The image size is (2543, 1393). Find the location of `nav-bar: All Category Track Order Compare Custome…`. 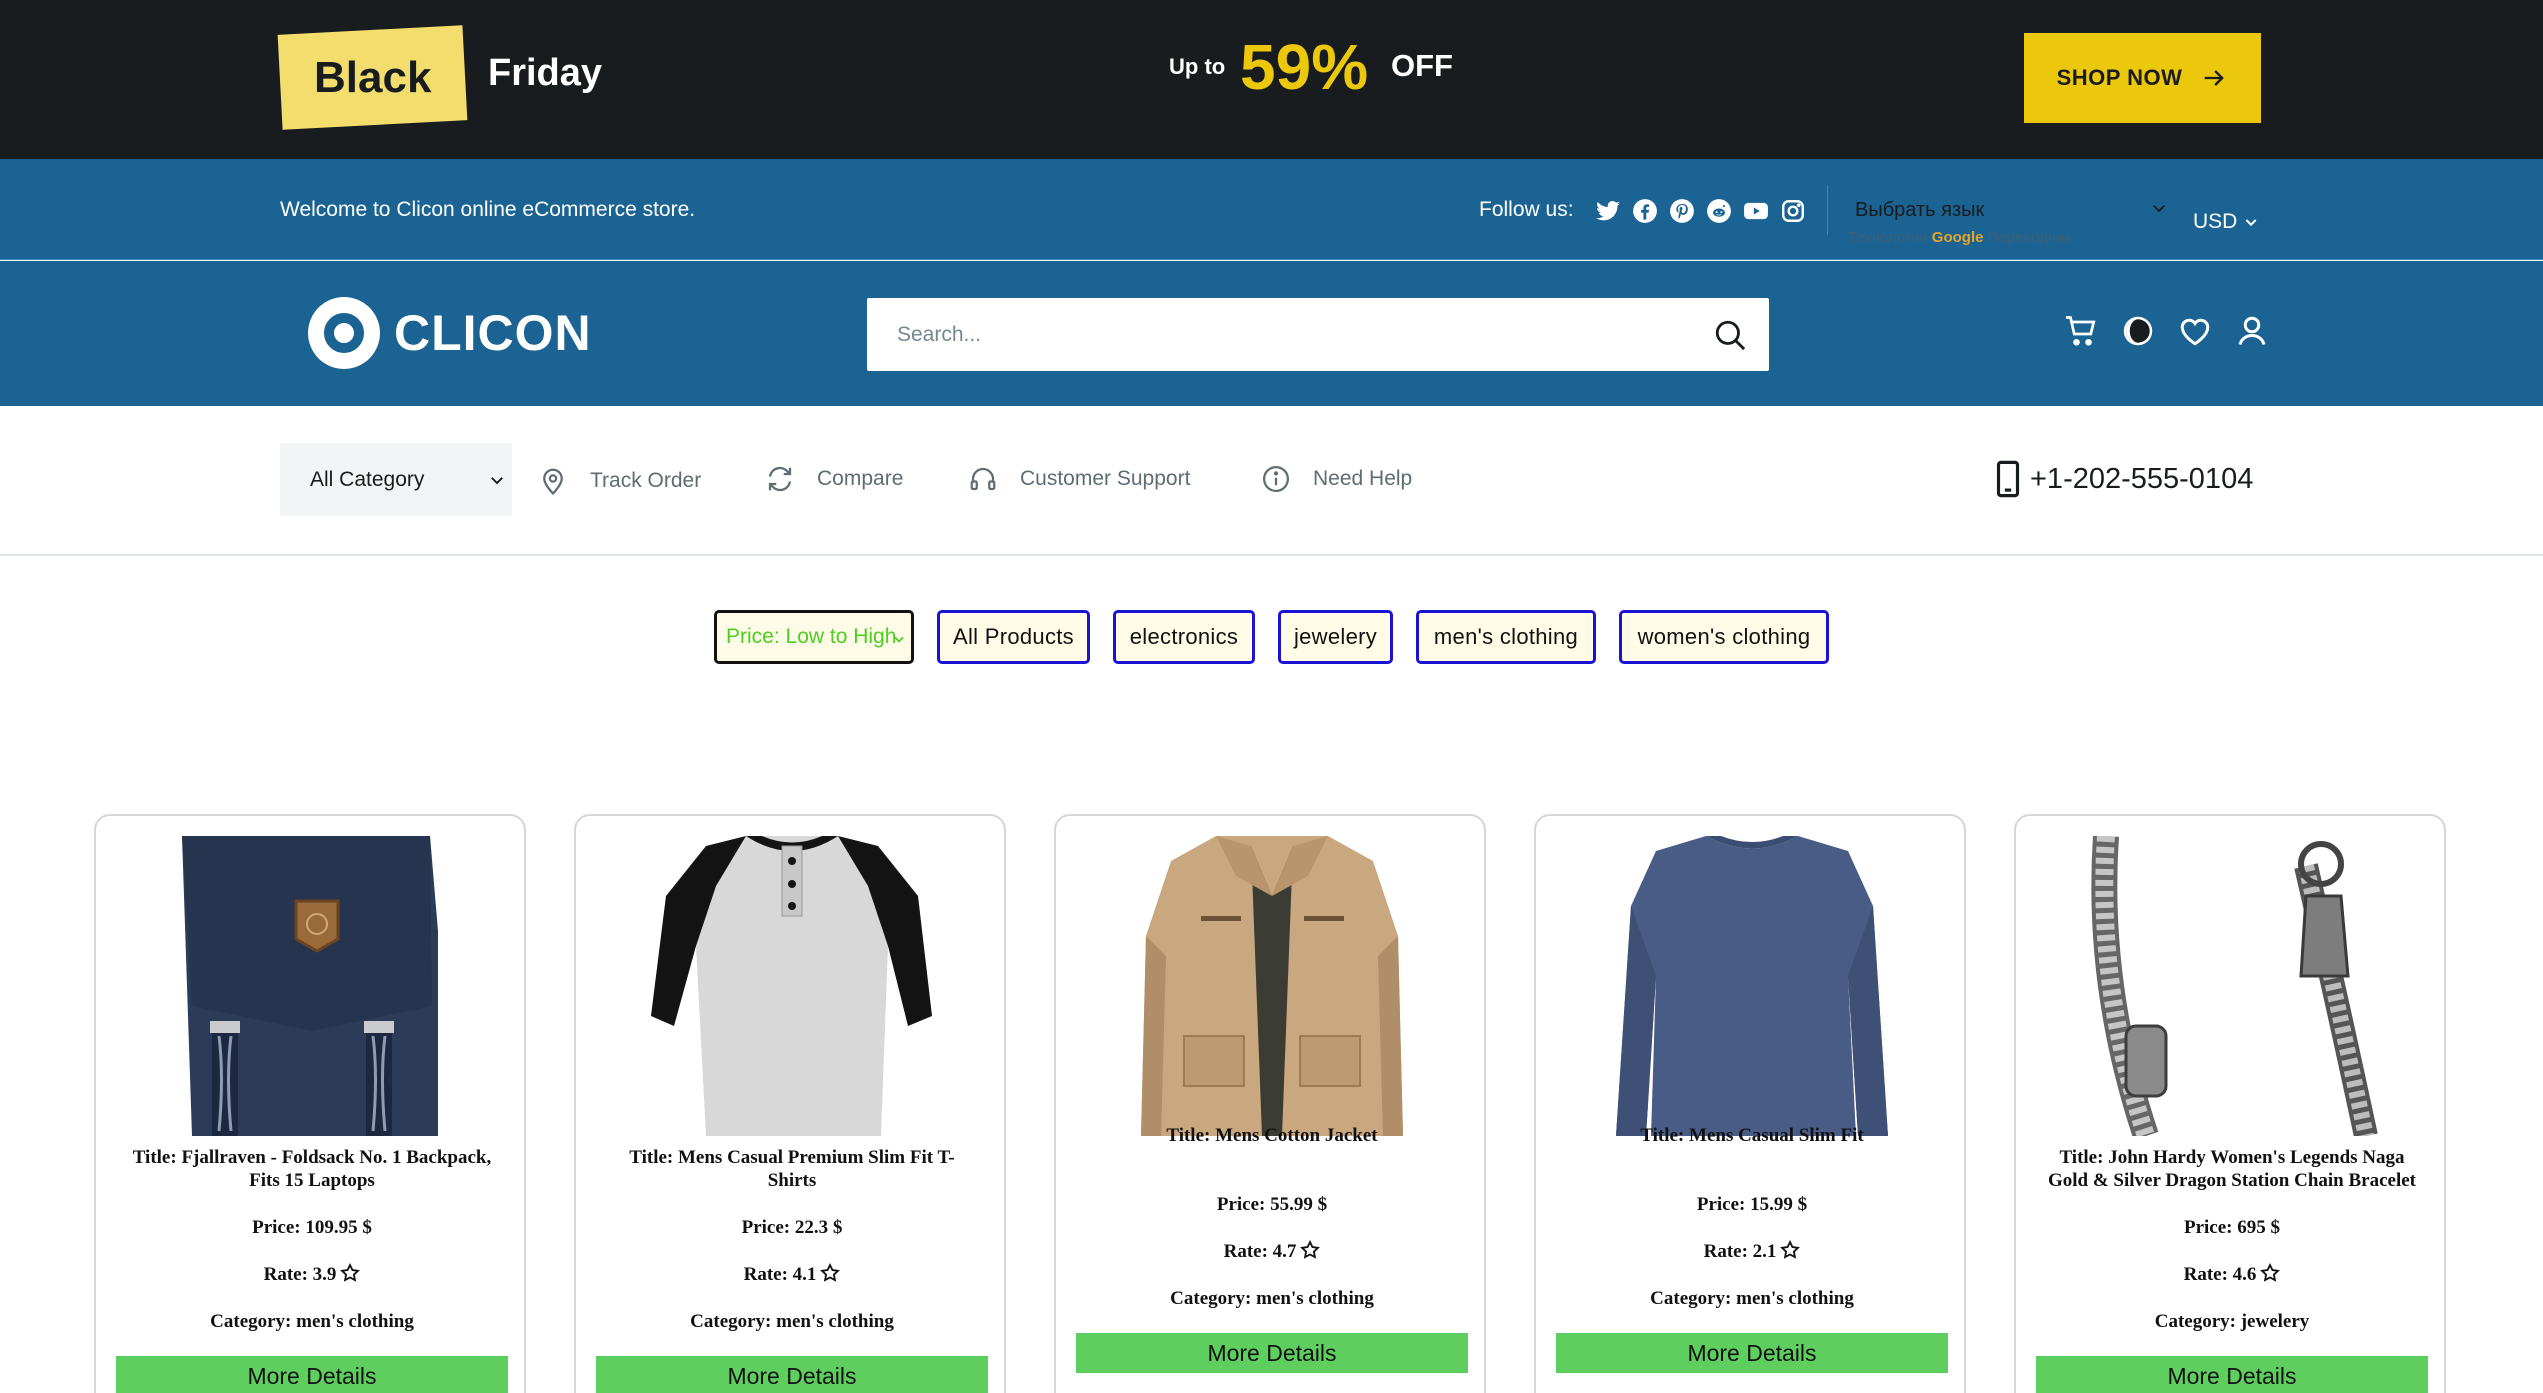

nav-bar: All Category Track Order Compare Custome… is located at coordinates (1271, 481).